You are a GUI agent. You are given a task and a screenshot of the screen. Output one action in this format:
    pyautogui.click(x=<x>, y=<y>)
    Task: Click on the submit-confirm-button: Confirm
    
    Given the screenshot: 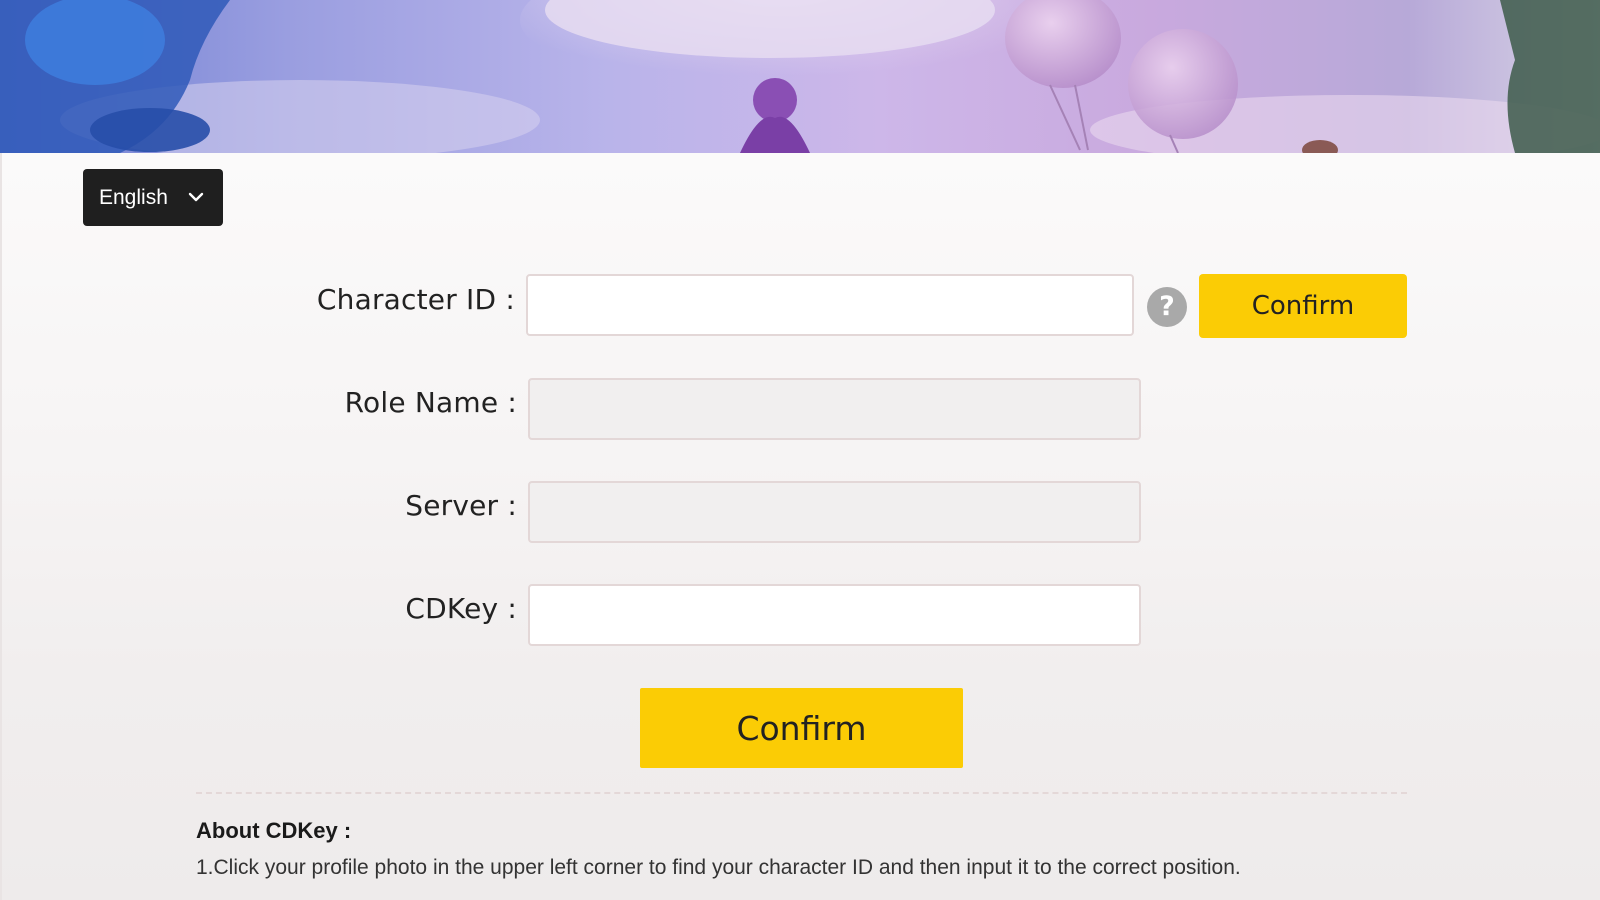 What is the action you would take?
    pyautogui.click(x=801, y=728)
    